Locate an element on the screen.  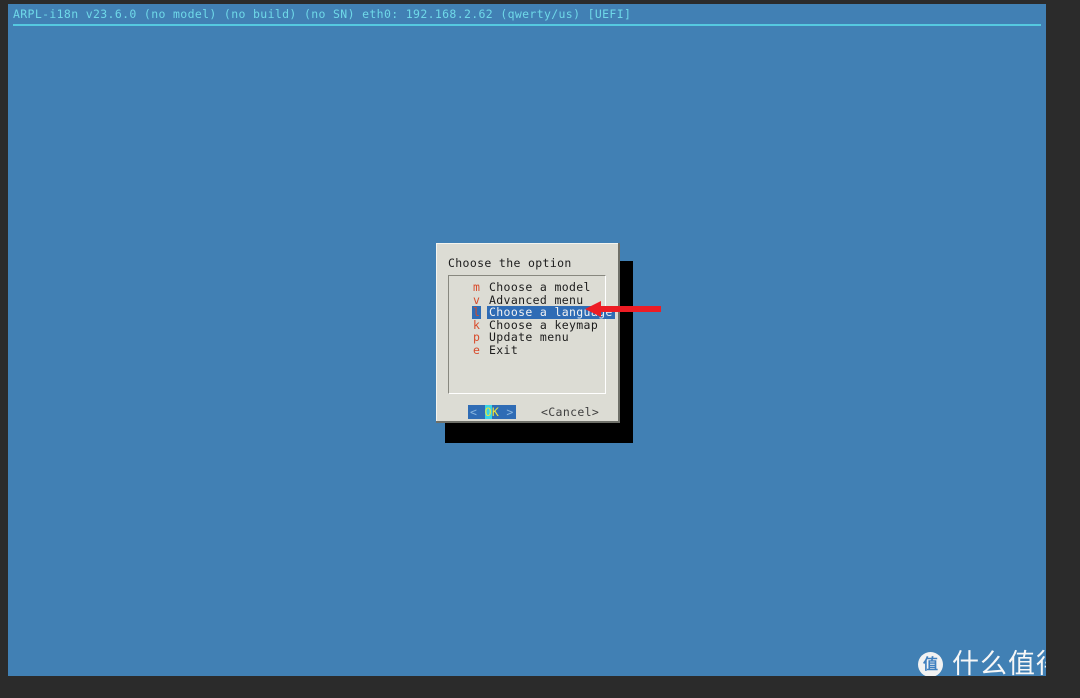
menu-item-hotkey: m is located at coordinates (477, 287).